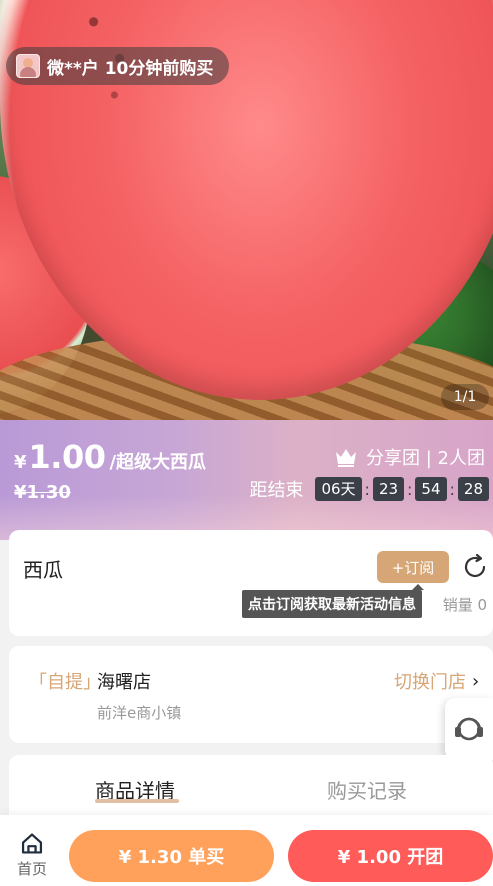 The width and height of the screenshot is (493, 886). What do you see at coordinates (367, 789) in the screenshot?
I see `tab-purchase-records: 购买记录` at bounding box center [367, 789].